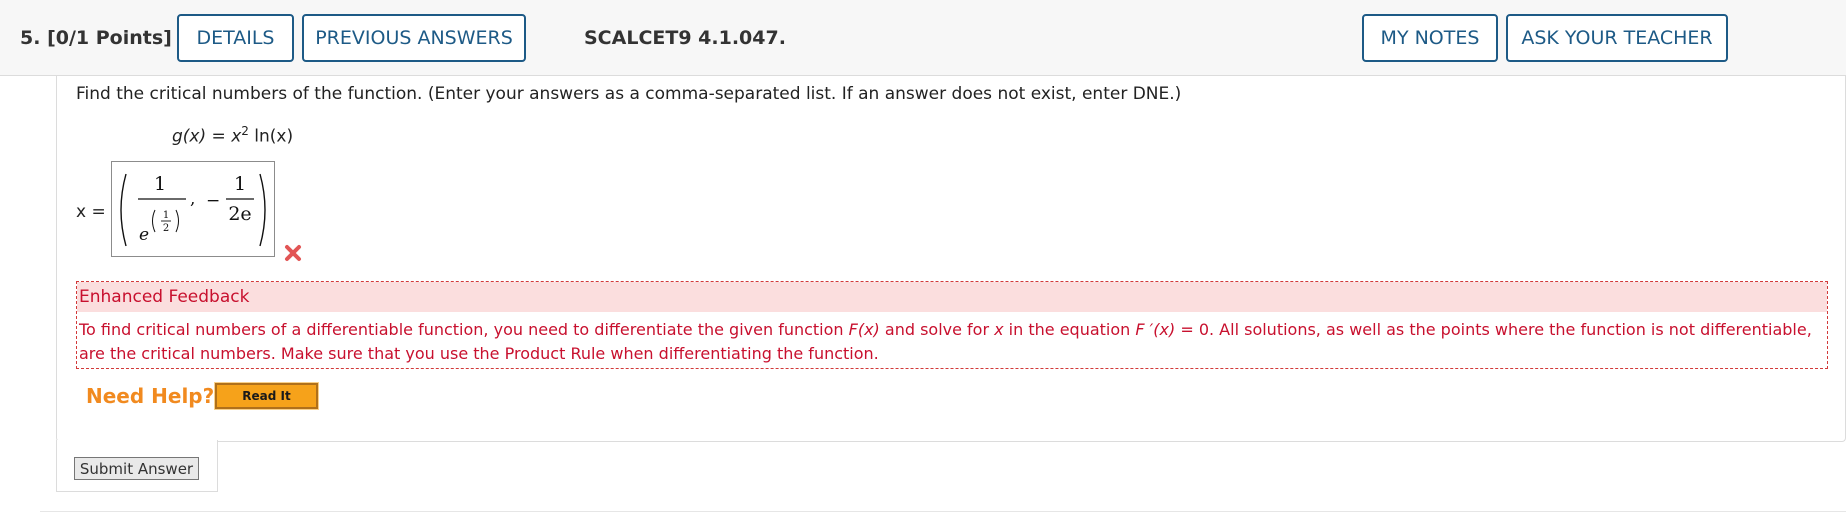 Image resolution: width=1846 pixels, height=513 pixels. What do you see at coordinates (240, 184) in the screenshot?
I see `second-numerator: 1` at bounding box center [240, 184].